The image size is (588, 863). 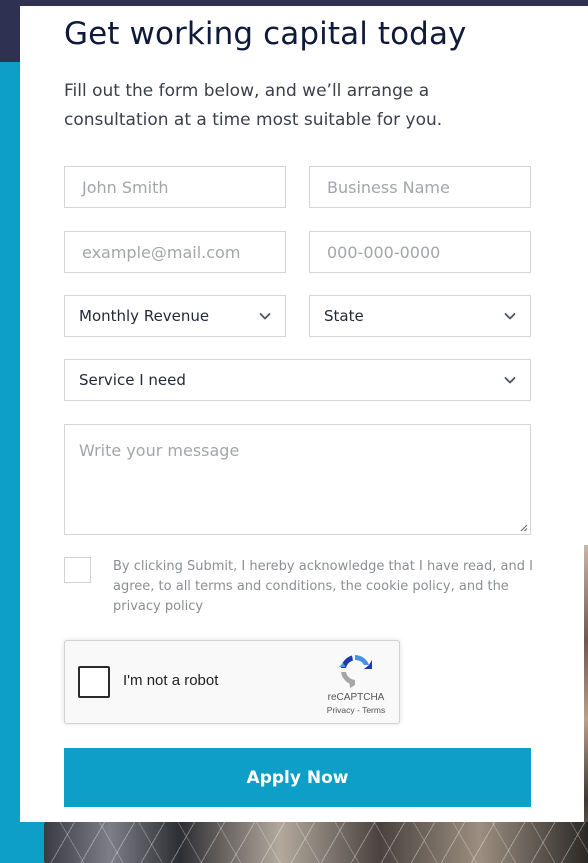 What do you see at coordinates (265, 34) in the screenshot?
I see `form-title: Get working capital today` at bounding box center [265, 34].